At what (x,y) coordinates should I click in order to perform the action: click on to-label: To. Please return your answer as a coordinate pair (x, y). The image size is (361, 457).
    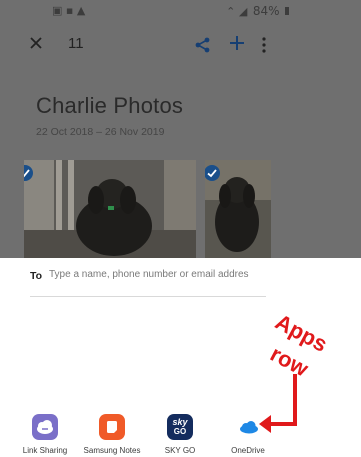
    Looking at the image, I should click on (36, 276).